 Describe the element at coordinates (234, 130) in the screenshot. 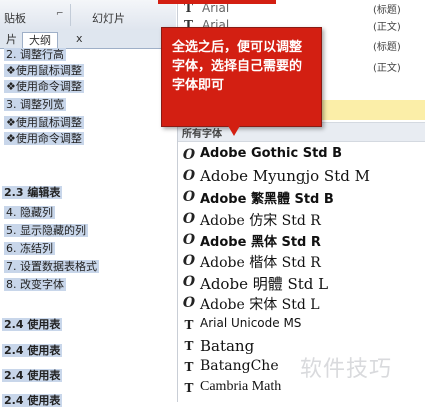

I see `callout-pointer` at that location.